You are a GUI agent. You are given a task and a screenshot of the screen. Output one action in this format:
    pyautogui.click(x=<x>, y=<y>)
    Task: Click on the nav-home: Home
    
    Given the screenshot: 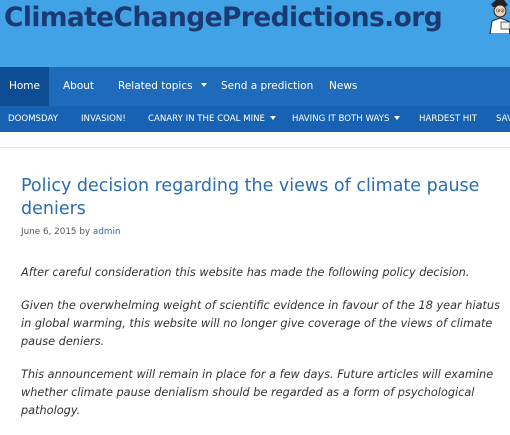 What is the action you would take?
    pyautogui.click(x=24, y=86)
    